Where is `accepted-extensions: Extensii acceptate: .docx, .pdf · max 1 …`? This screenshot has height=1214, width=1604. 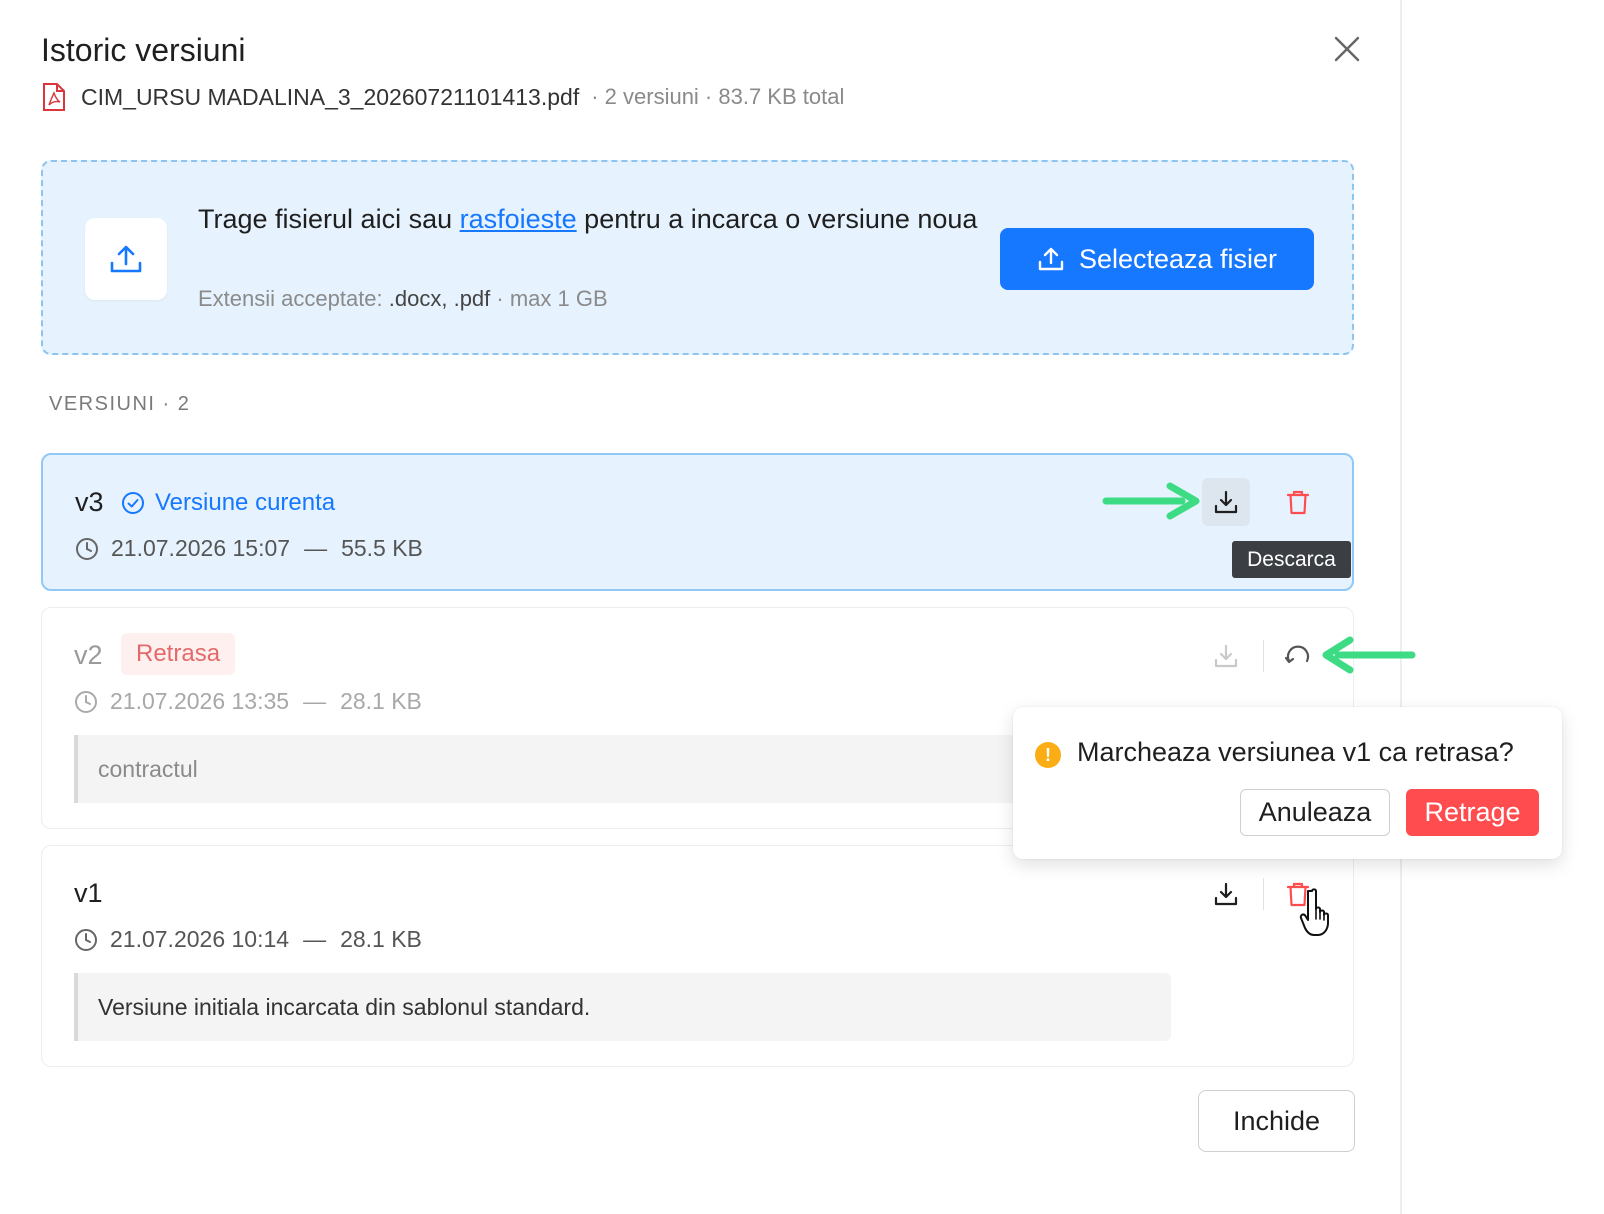
accepted-extensions: Extensii acceptate: .docx, .pdf · max 1 … is located at coordinates (403, 299).